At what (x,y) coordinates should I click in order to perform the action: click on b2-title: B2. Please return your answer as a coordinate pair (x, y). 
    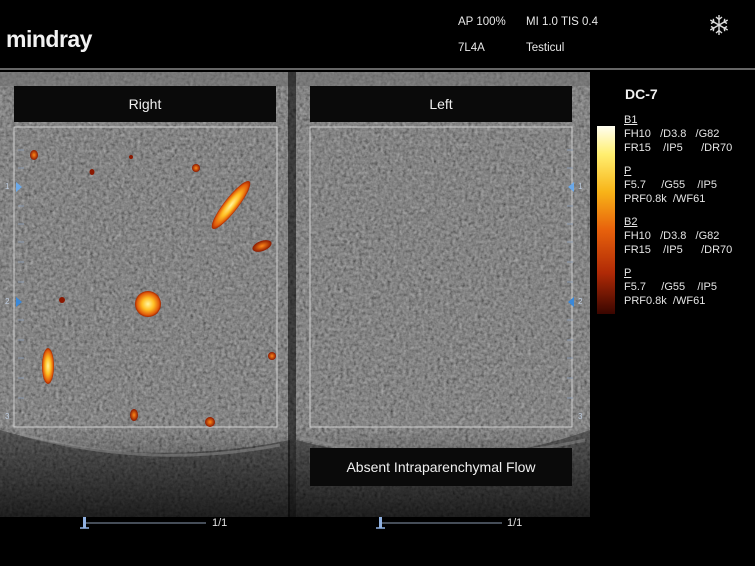
    Looking at the image, I should click on (631, 222).